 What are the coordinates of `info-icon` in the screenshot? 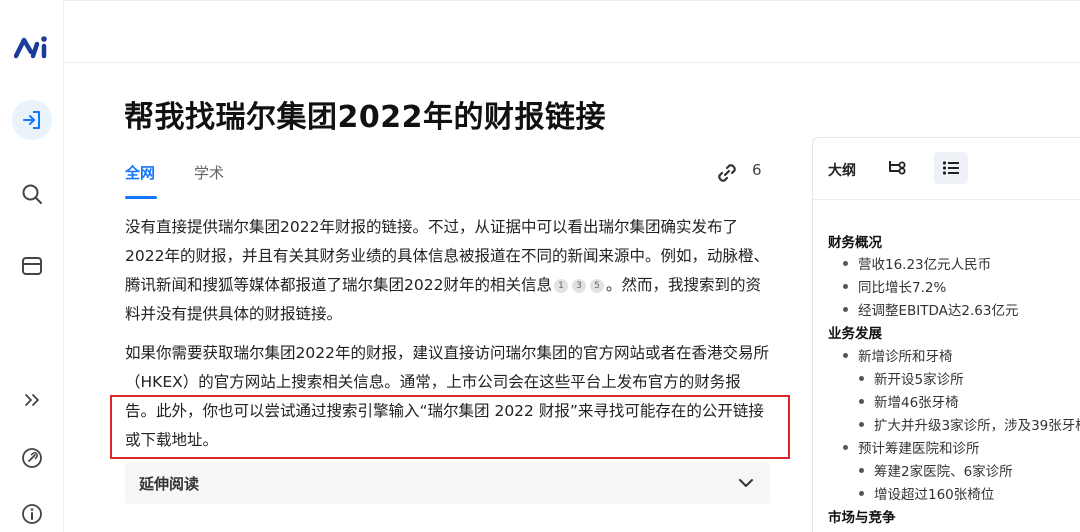 It's located at (32, 513).